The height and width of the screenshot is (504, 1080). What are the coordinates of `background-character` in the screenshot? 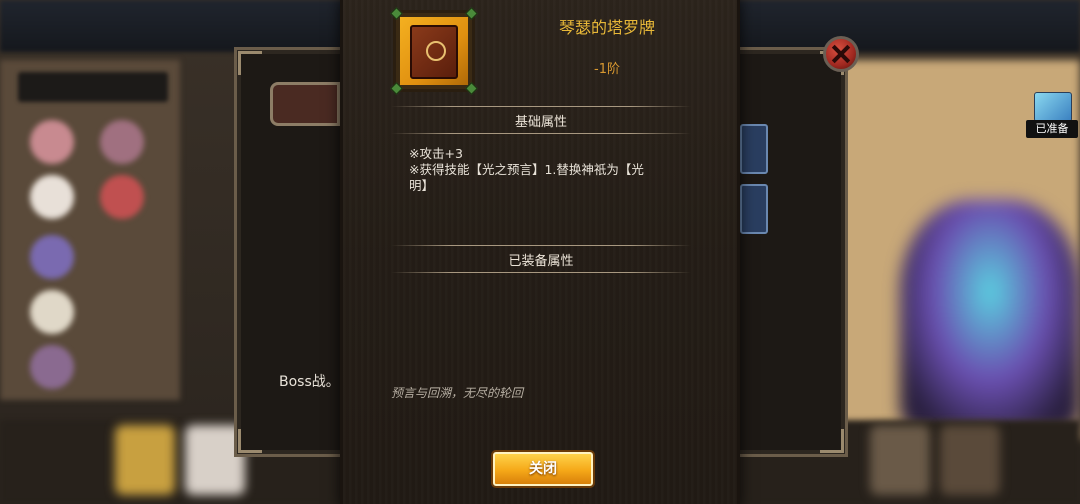 It's located at (990, 315).